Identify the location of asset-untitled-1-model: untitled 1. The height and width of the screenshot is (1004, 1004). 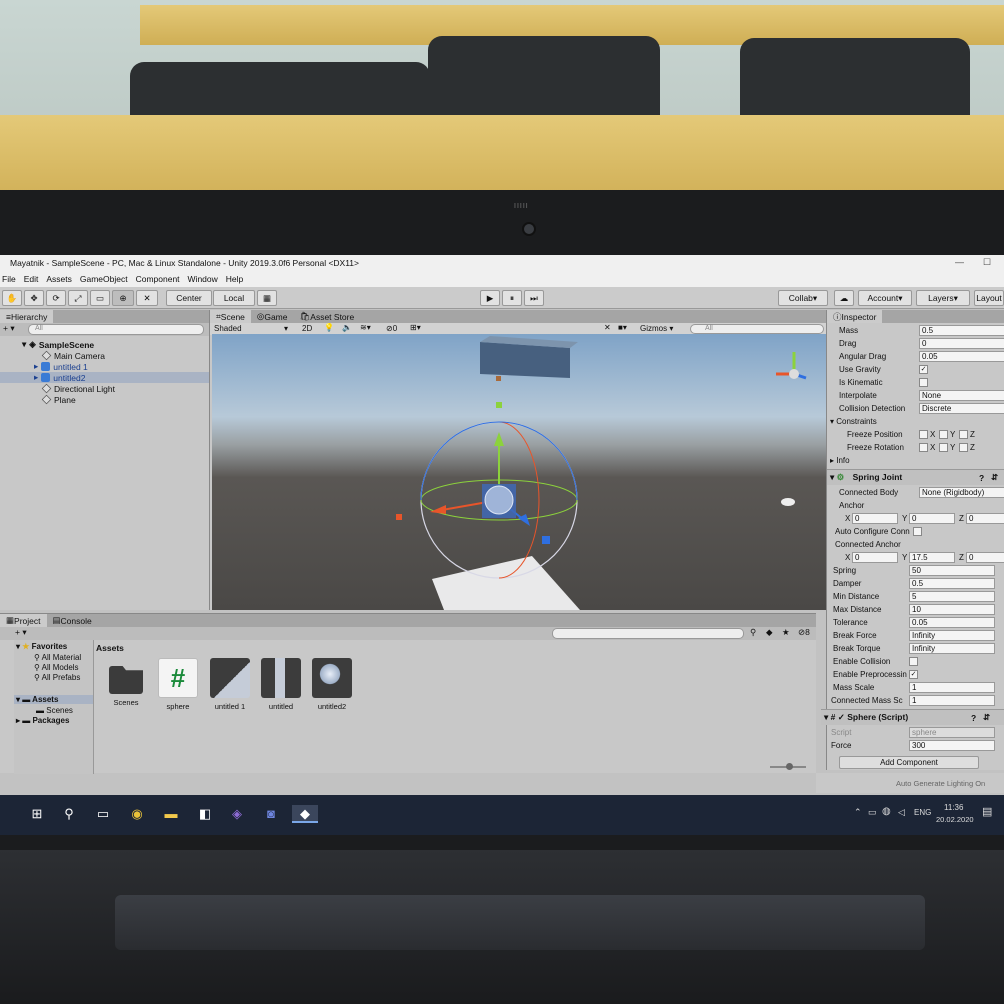
(230, 684).